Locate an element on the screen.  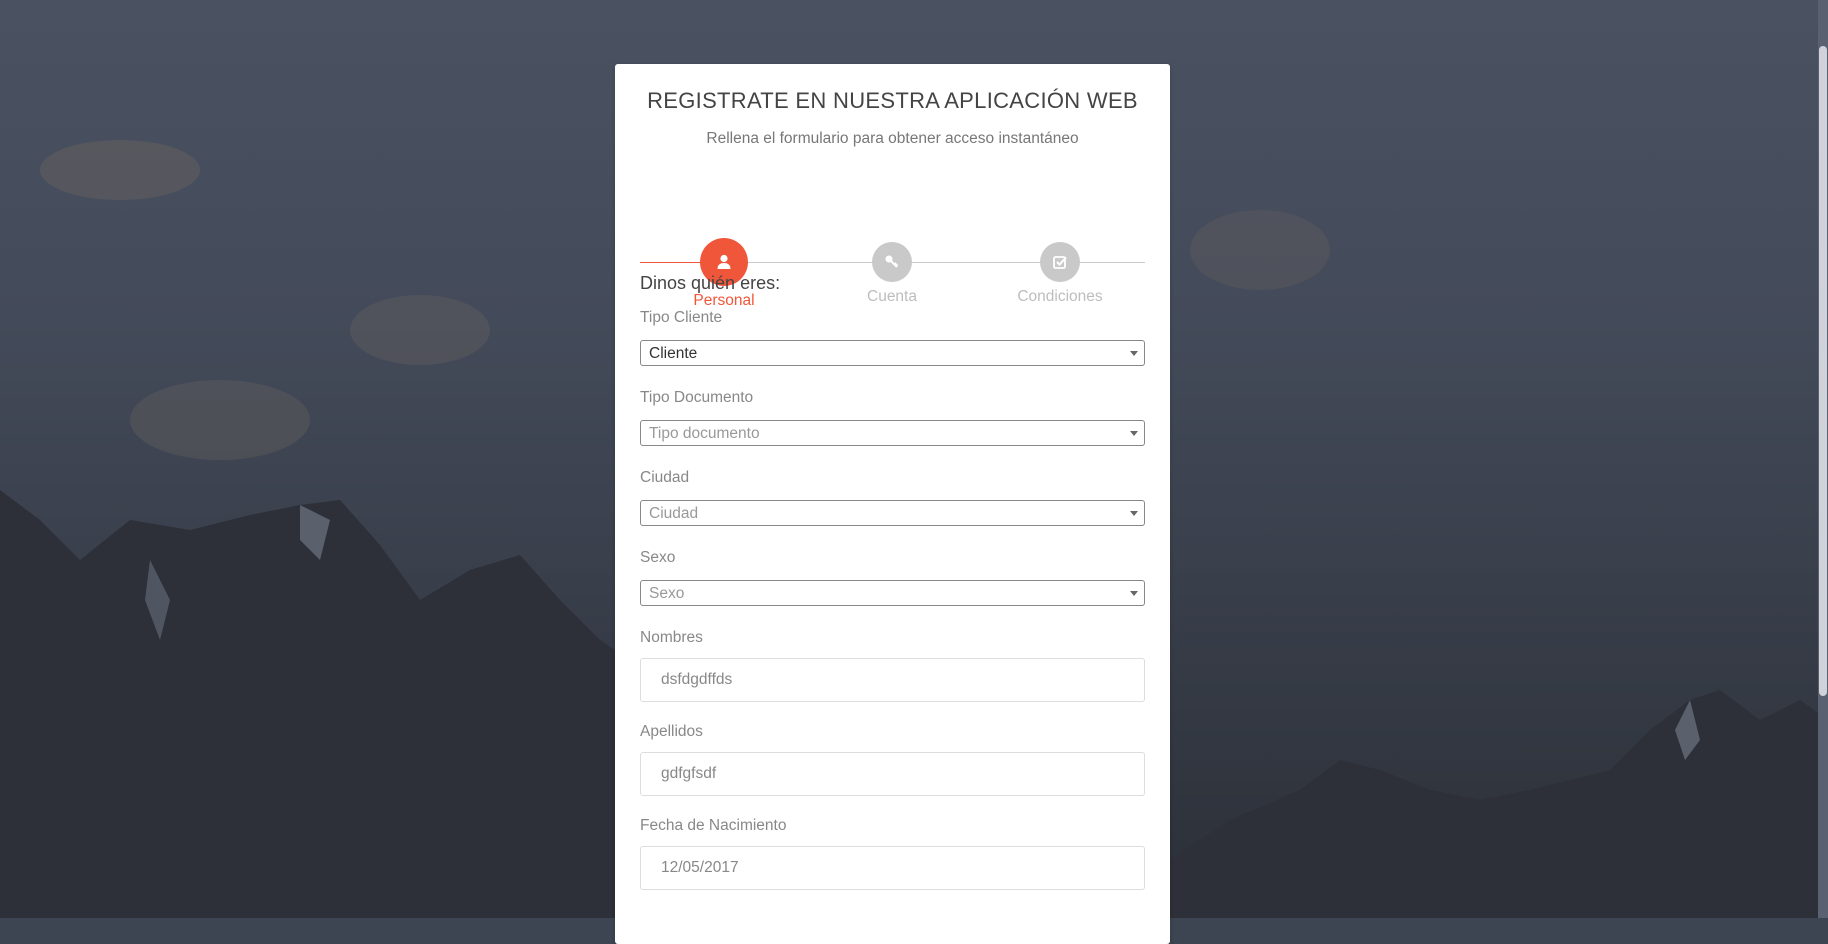
wizard-step-condiciones: Condiciones is located at coordinates (1060, 272).